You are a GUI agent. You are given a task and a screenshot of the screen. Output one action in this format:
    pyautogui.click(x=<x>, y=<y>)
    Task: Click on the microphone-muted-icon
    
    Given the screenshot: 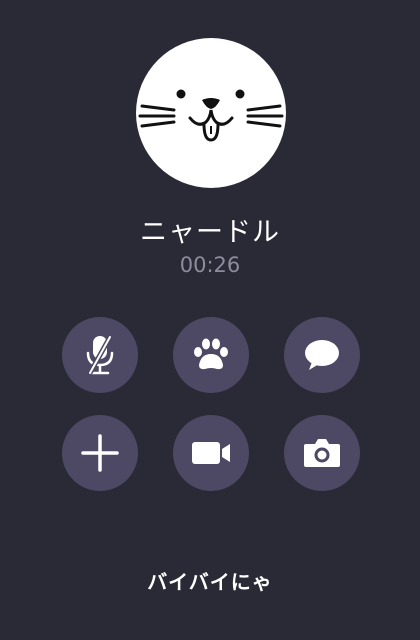 What is the action you would take?
    pyautogui.click(x=100, y=355)
    